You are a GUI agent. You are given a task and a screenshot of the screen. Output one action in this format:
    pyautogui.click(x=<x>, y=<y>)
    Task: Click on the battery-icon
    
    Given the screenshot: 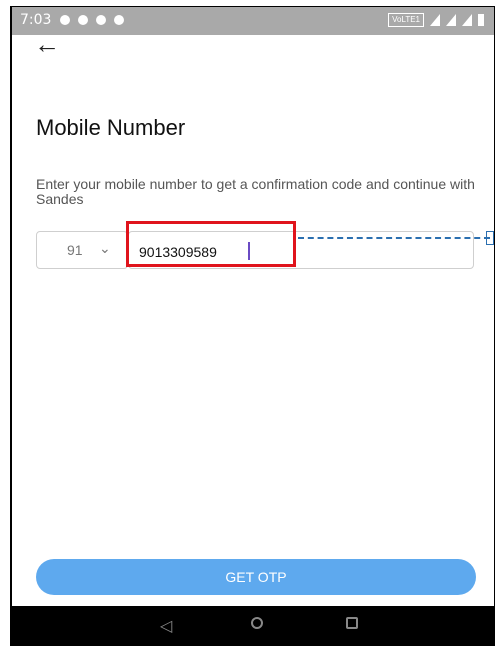 What is the action you would take?
    pyautogui.click(x=481, y=20)
    